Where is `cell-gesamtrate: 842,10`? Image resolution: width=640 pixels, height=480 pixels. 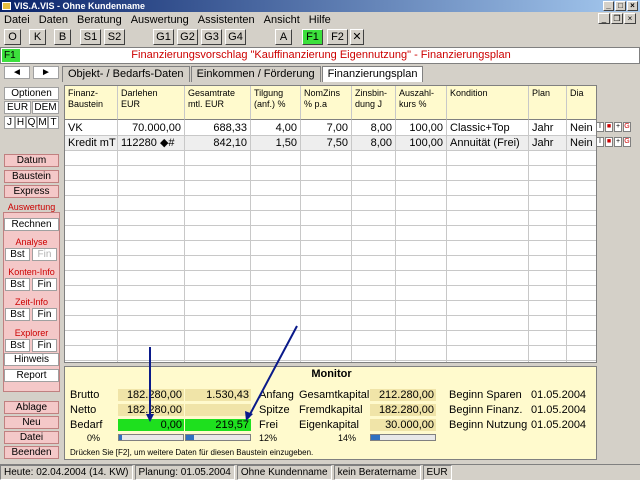 cell-gesamtrate: 842,10 is located at coordinates (218, 143).